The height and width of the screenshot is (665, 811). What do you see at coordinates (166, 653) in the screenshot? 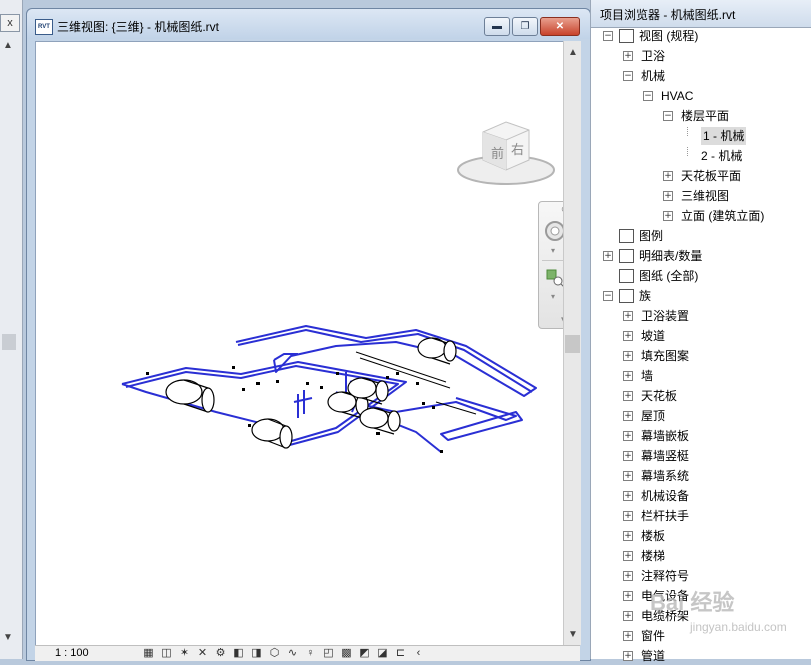
I see `visual-style-icon: ◫` at bounding box center [166, 653].